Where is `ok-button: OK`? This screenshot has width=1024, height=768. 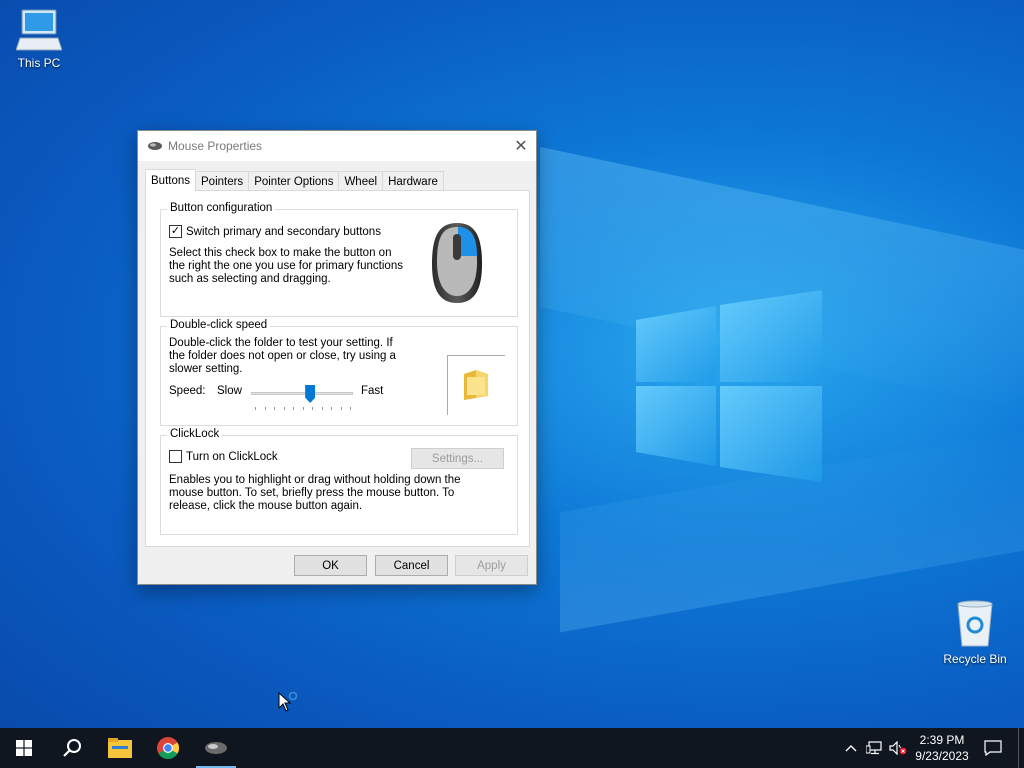
ok-button: OK is located at coordinates (330, 565).